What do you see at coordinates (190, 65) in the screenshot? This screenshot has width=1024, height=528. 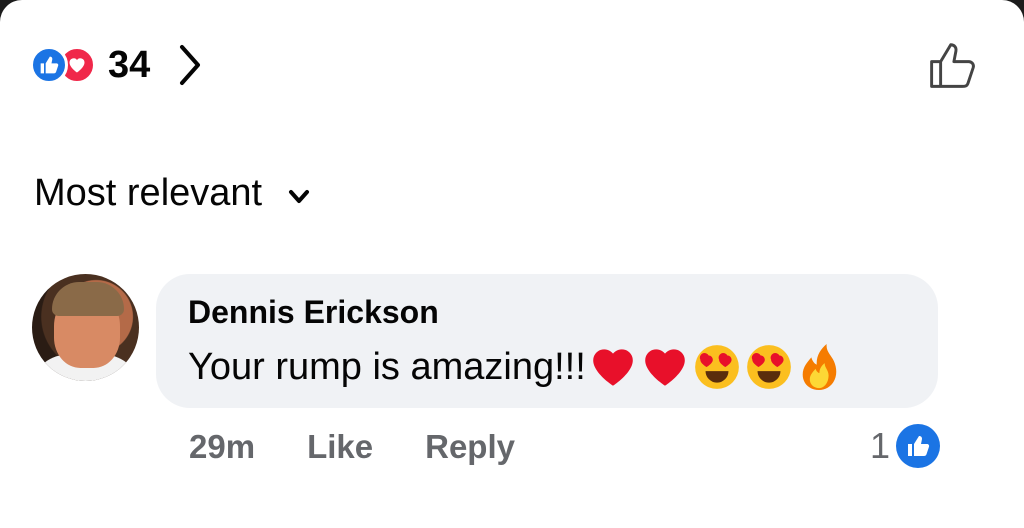 I see `chevron-right-icon` at bounding box center [190, 65].